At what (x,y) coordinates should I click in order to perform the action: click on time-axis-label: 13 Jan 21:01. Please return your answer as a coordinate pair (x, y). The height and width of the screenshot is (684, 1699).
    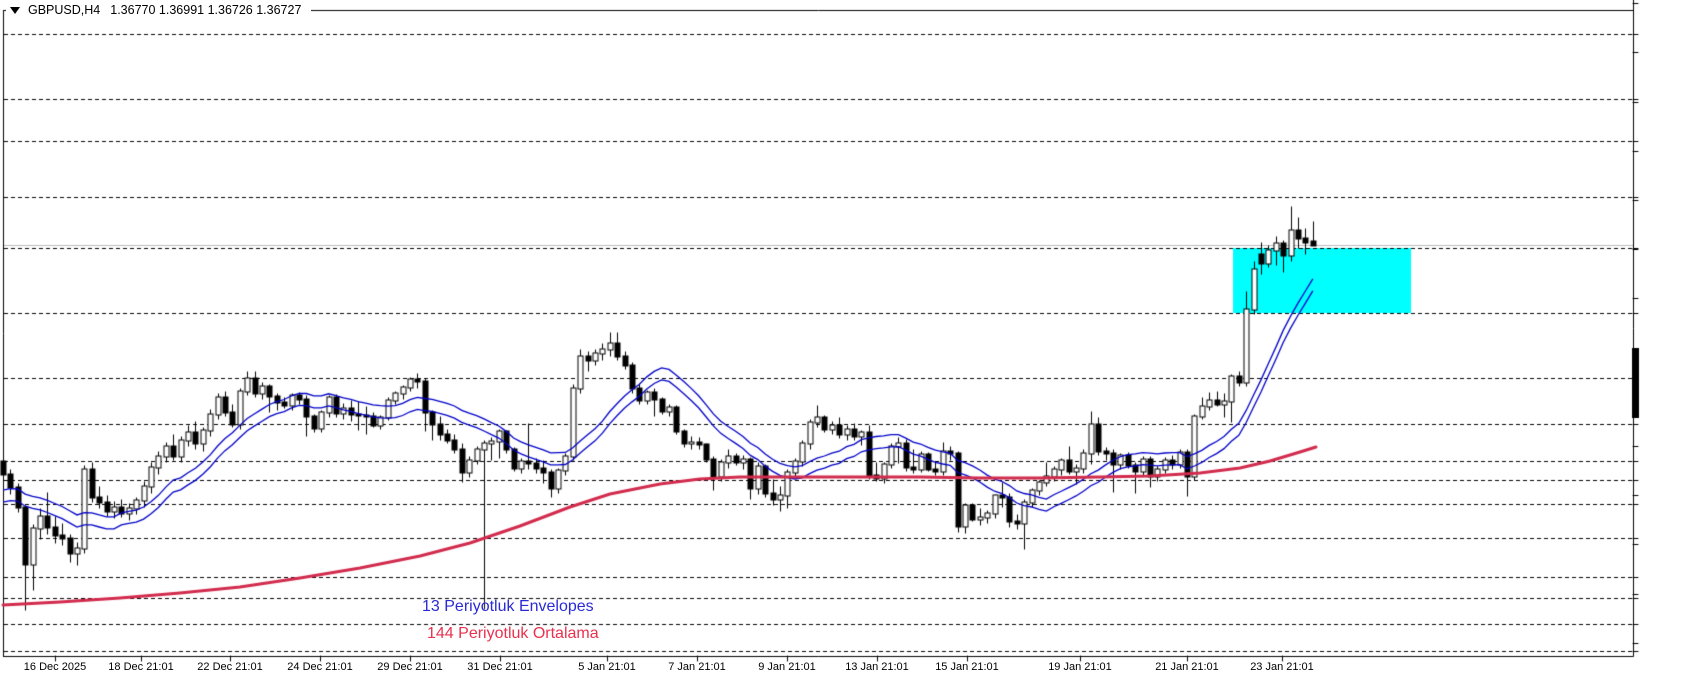
    Looking at the image, I should click on (877, 667).